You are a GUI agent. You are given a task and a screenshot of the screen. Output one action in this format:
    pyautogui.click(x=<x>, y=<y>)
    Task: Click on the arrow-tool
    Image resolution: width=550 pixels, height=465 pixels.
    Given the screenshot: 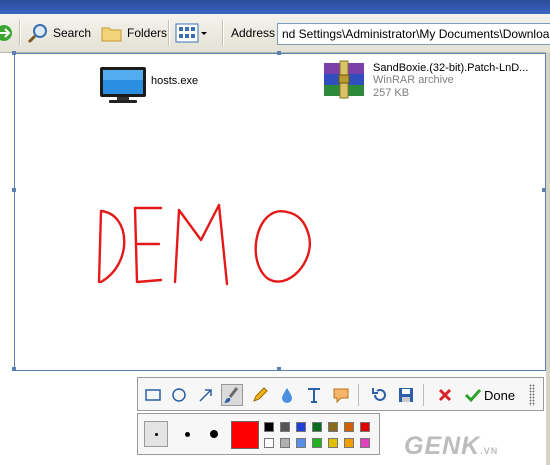 What is the action you would take?
    pyautogui.click(x=206, y=395)
    